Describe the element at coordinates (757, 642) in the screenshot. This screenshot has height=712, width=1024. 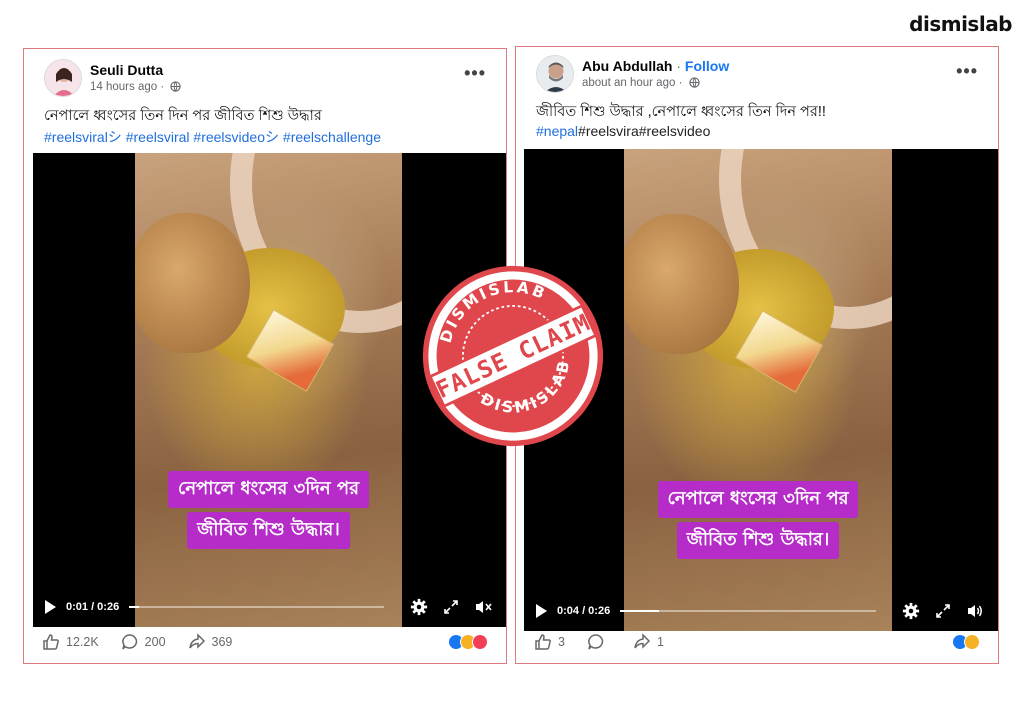
I see `post-footer: 3 1` at that location.